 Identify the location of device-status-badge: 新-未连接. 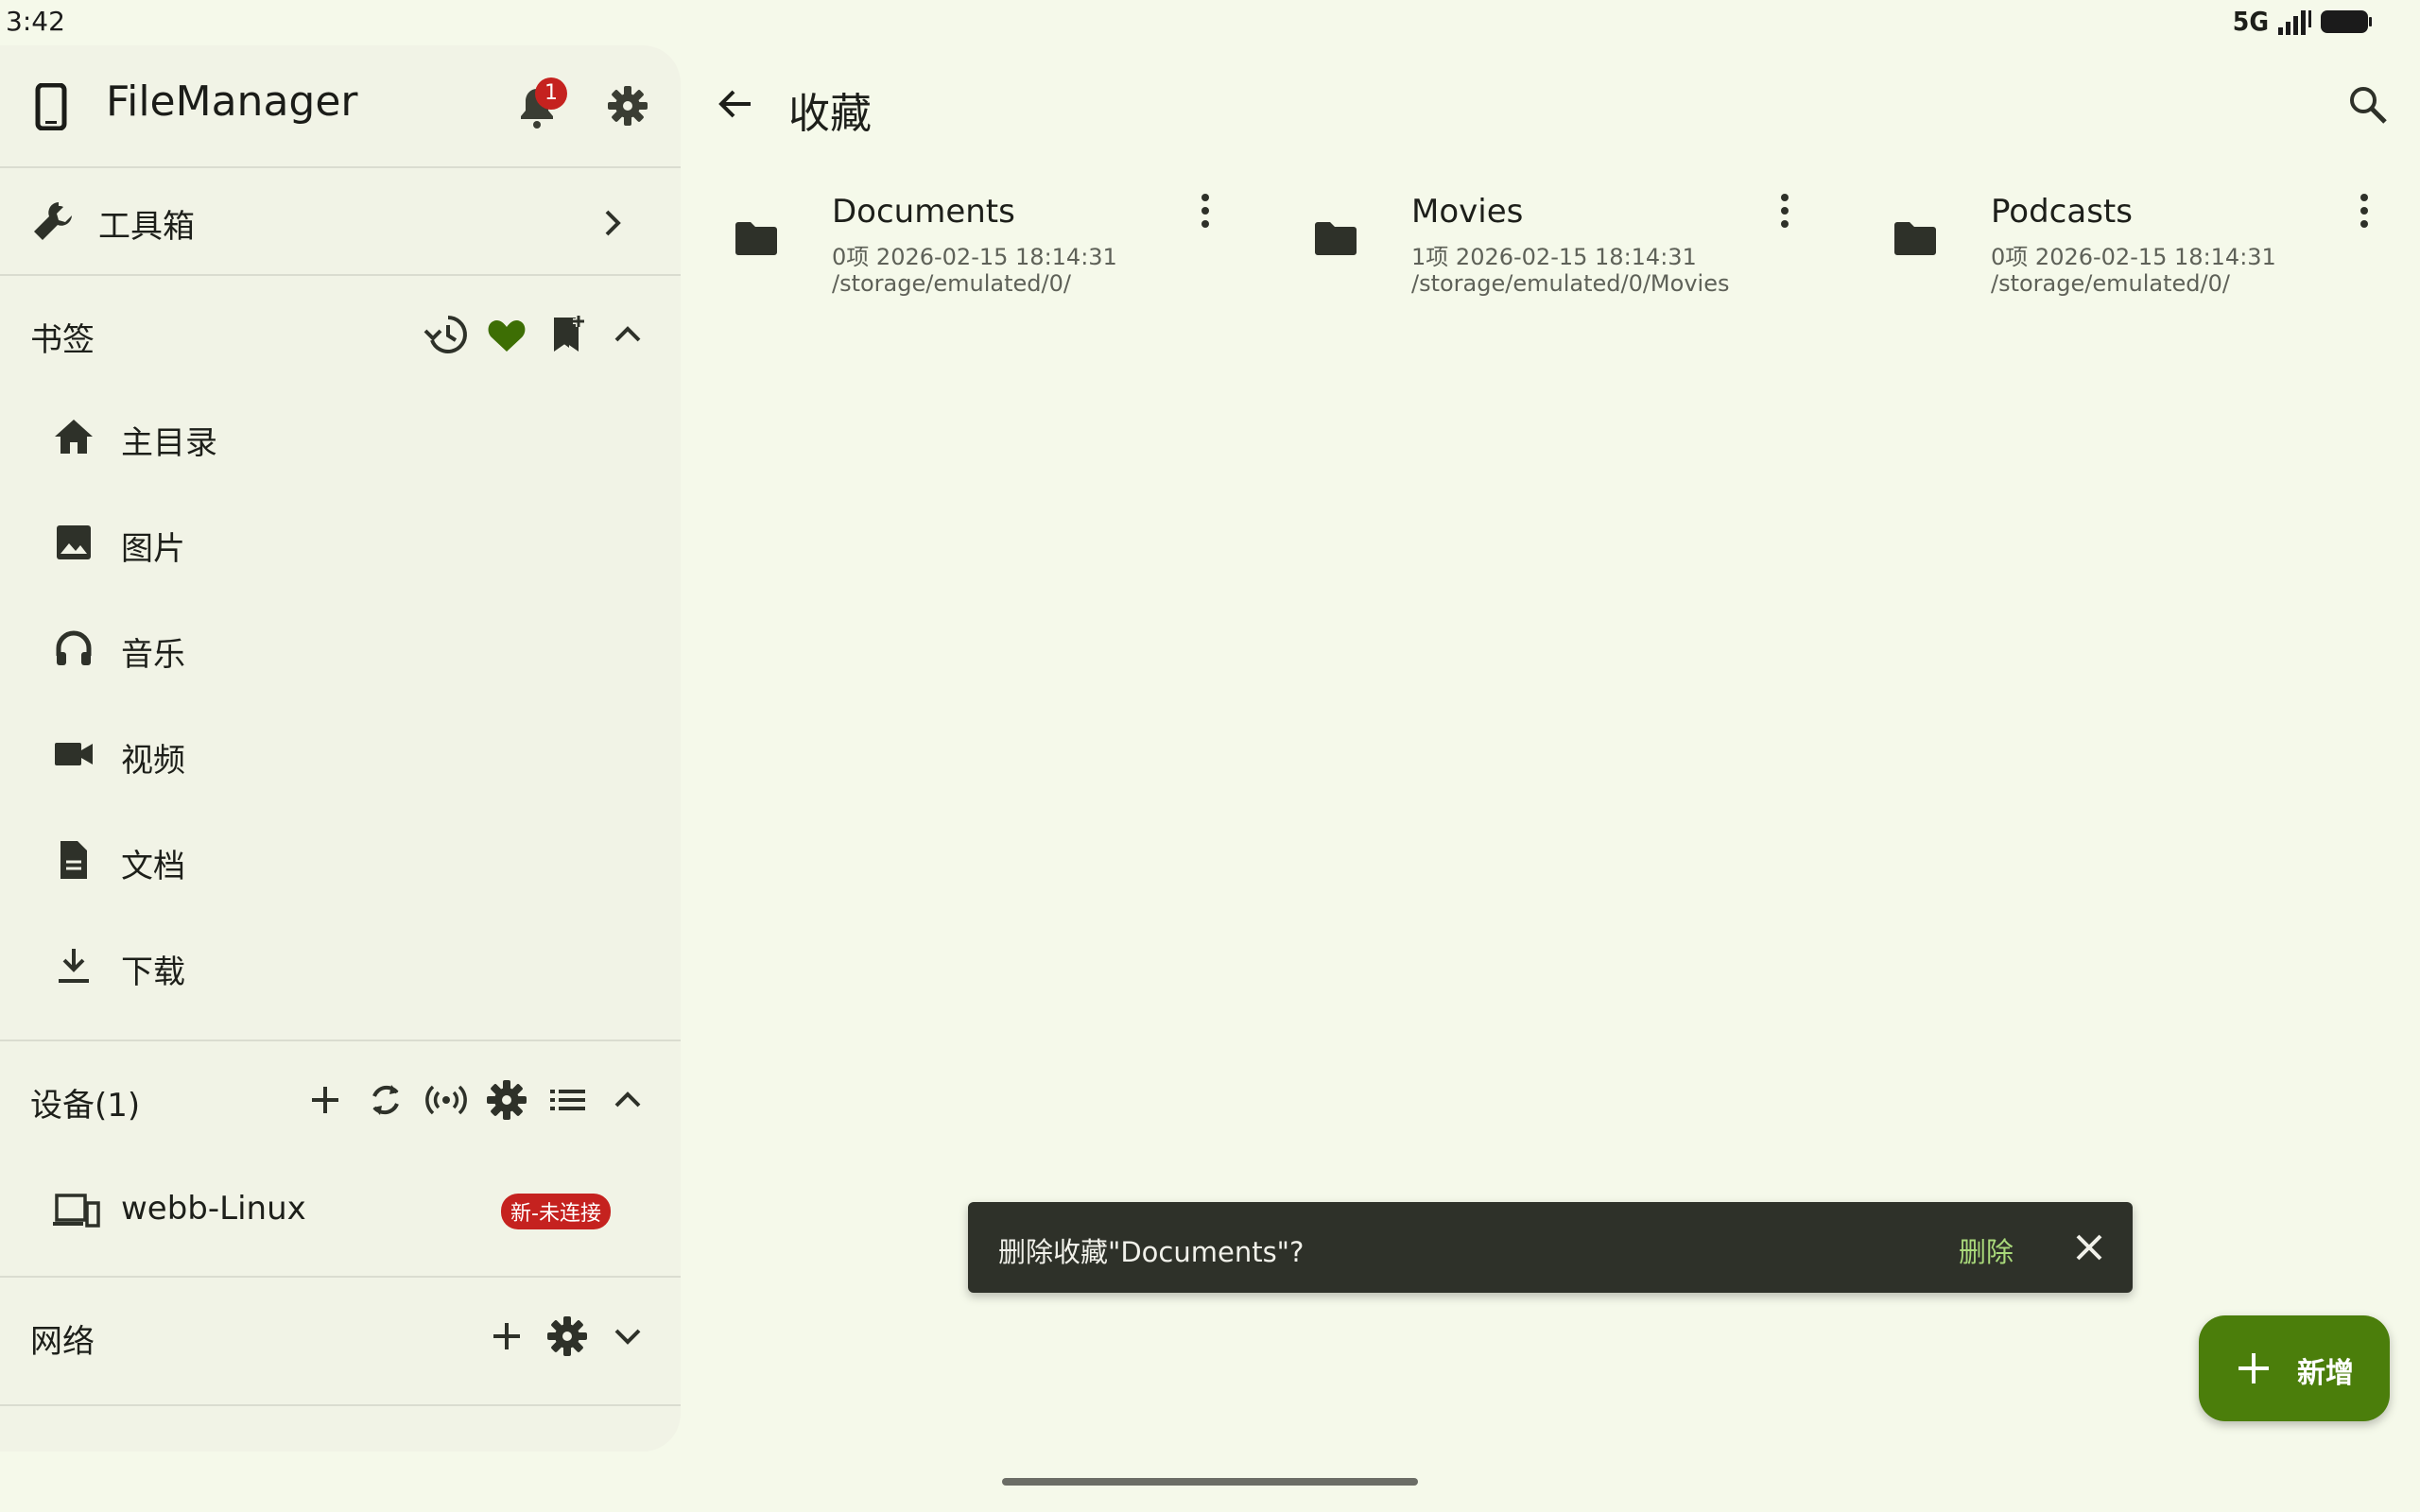
(556, 1211).